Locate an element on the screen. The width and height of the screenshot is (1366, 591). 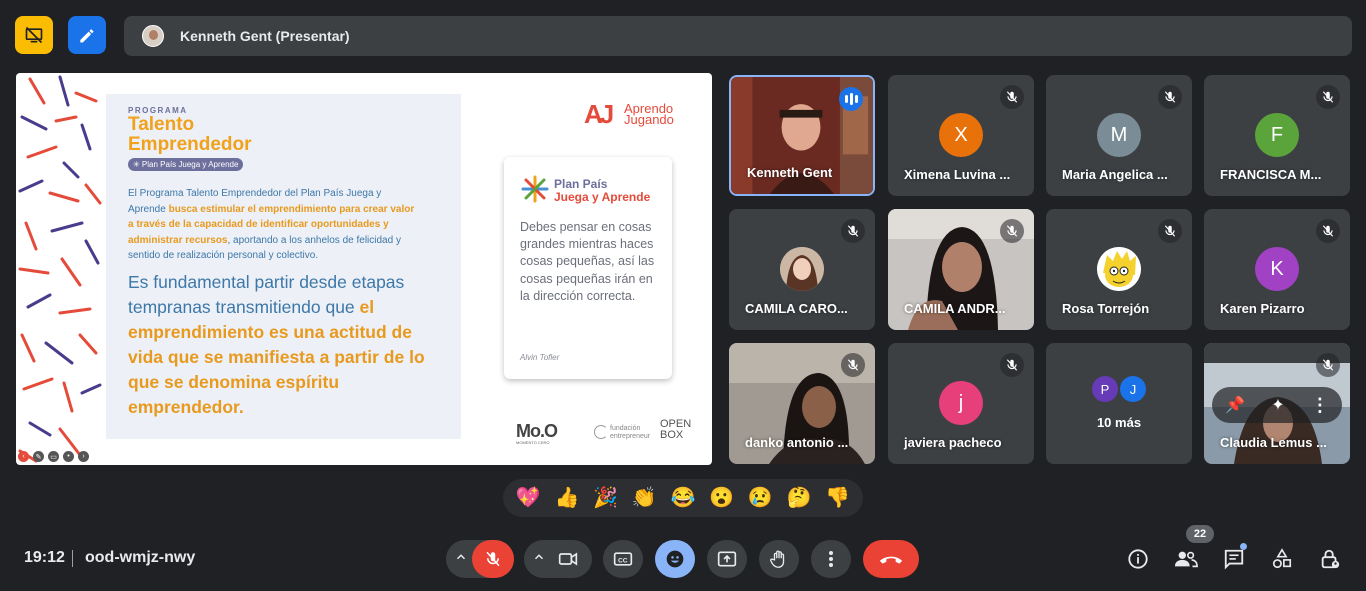
avatar-initial: j is located at coordinates (961, 402).